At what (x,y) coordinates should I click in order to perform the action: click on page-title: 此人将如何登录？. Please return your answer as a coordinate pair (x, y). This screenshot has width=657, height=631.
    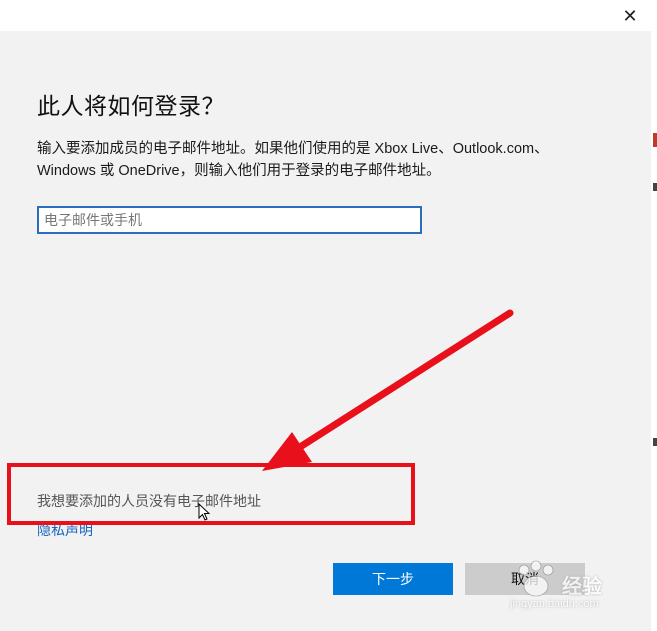
    Looking at the image, I should click on (131, 106).